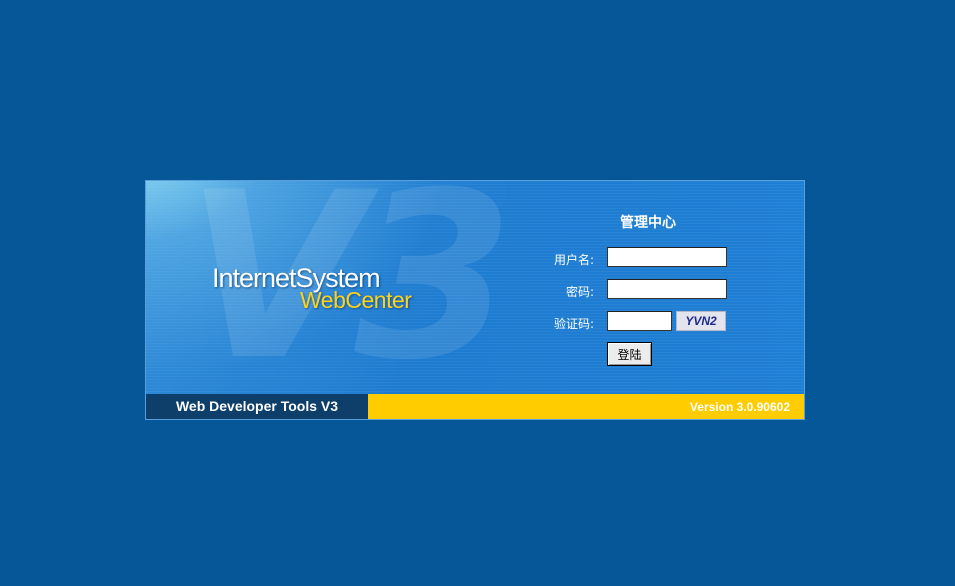 The width and height of the screenshot is (955, 586). What do you see at coordinates (667, 289) in the screenshot?
I see `password-input` at bounding box center [667, 289].